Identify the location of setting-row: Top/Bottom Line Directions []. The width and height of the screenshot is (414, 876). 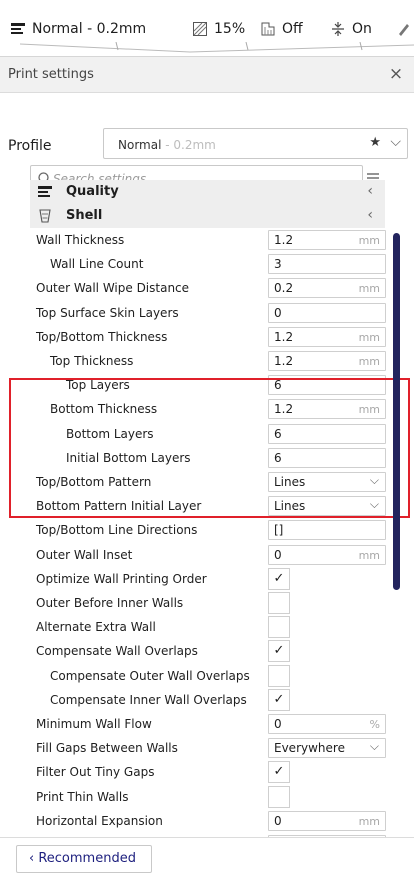
(210, 530).